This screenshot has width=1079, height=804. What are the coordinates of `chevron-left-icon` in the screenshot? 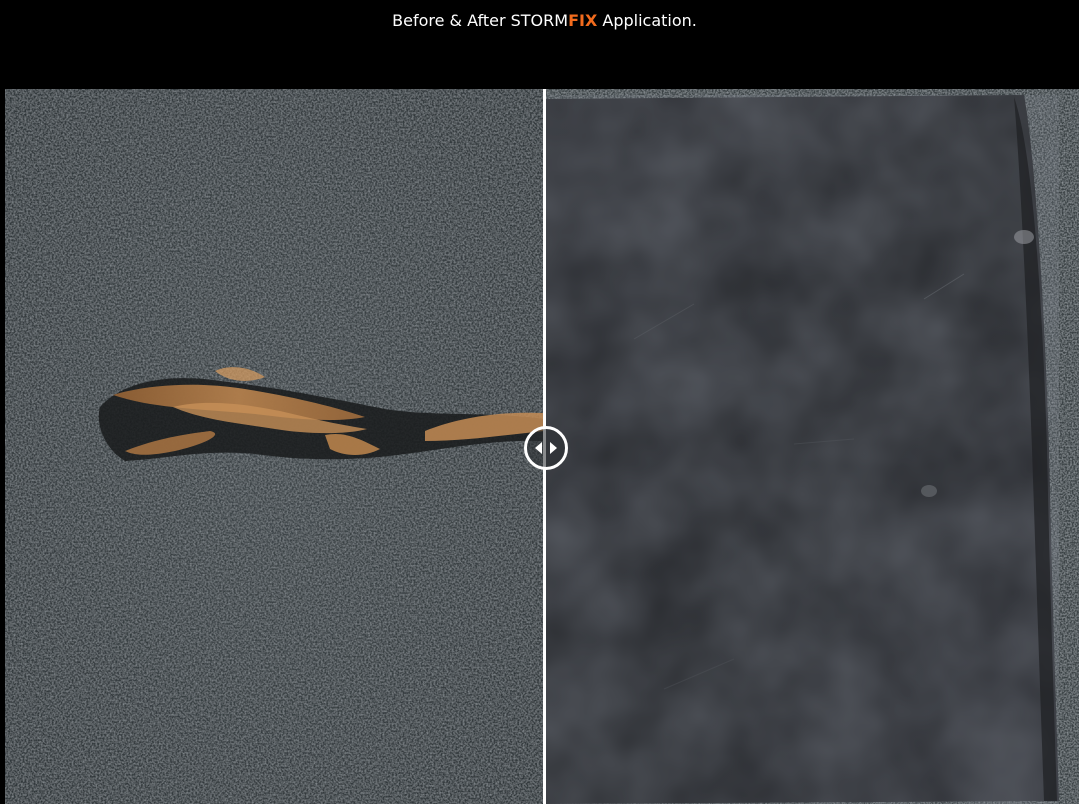 It's located at (538, 448).